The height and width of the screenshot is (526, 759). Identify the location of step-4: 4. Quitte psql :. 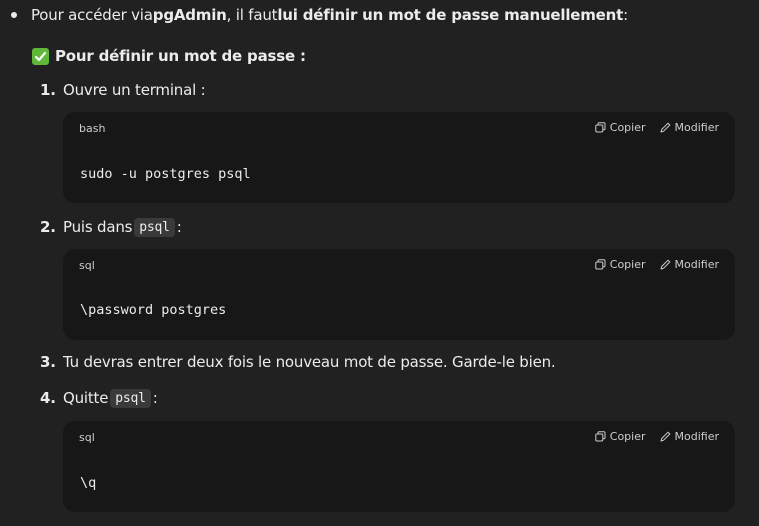
(99, 398).